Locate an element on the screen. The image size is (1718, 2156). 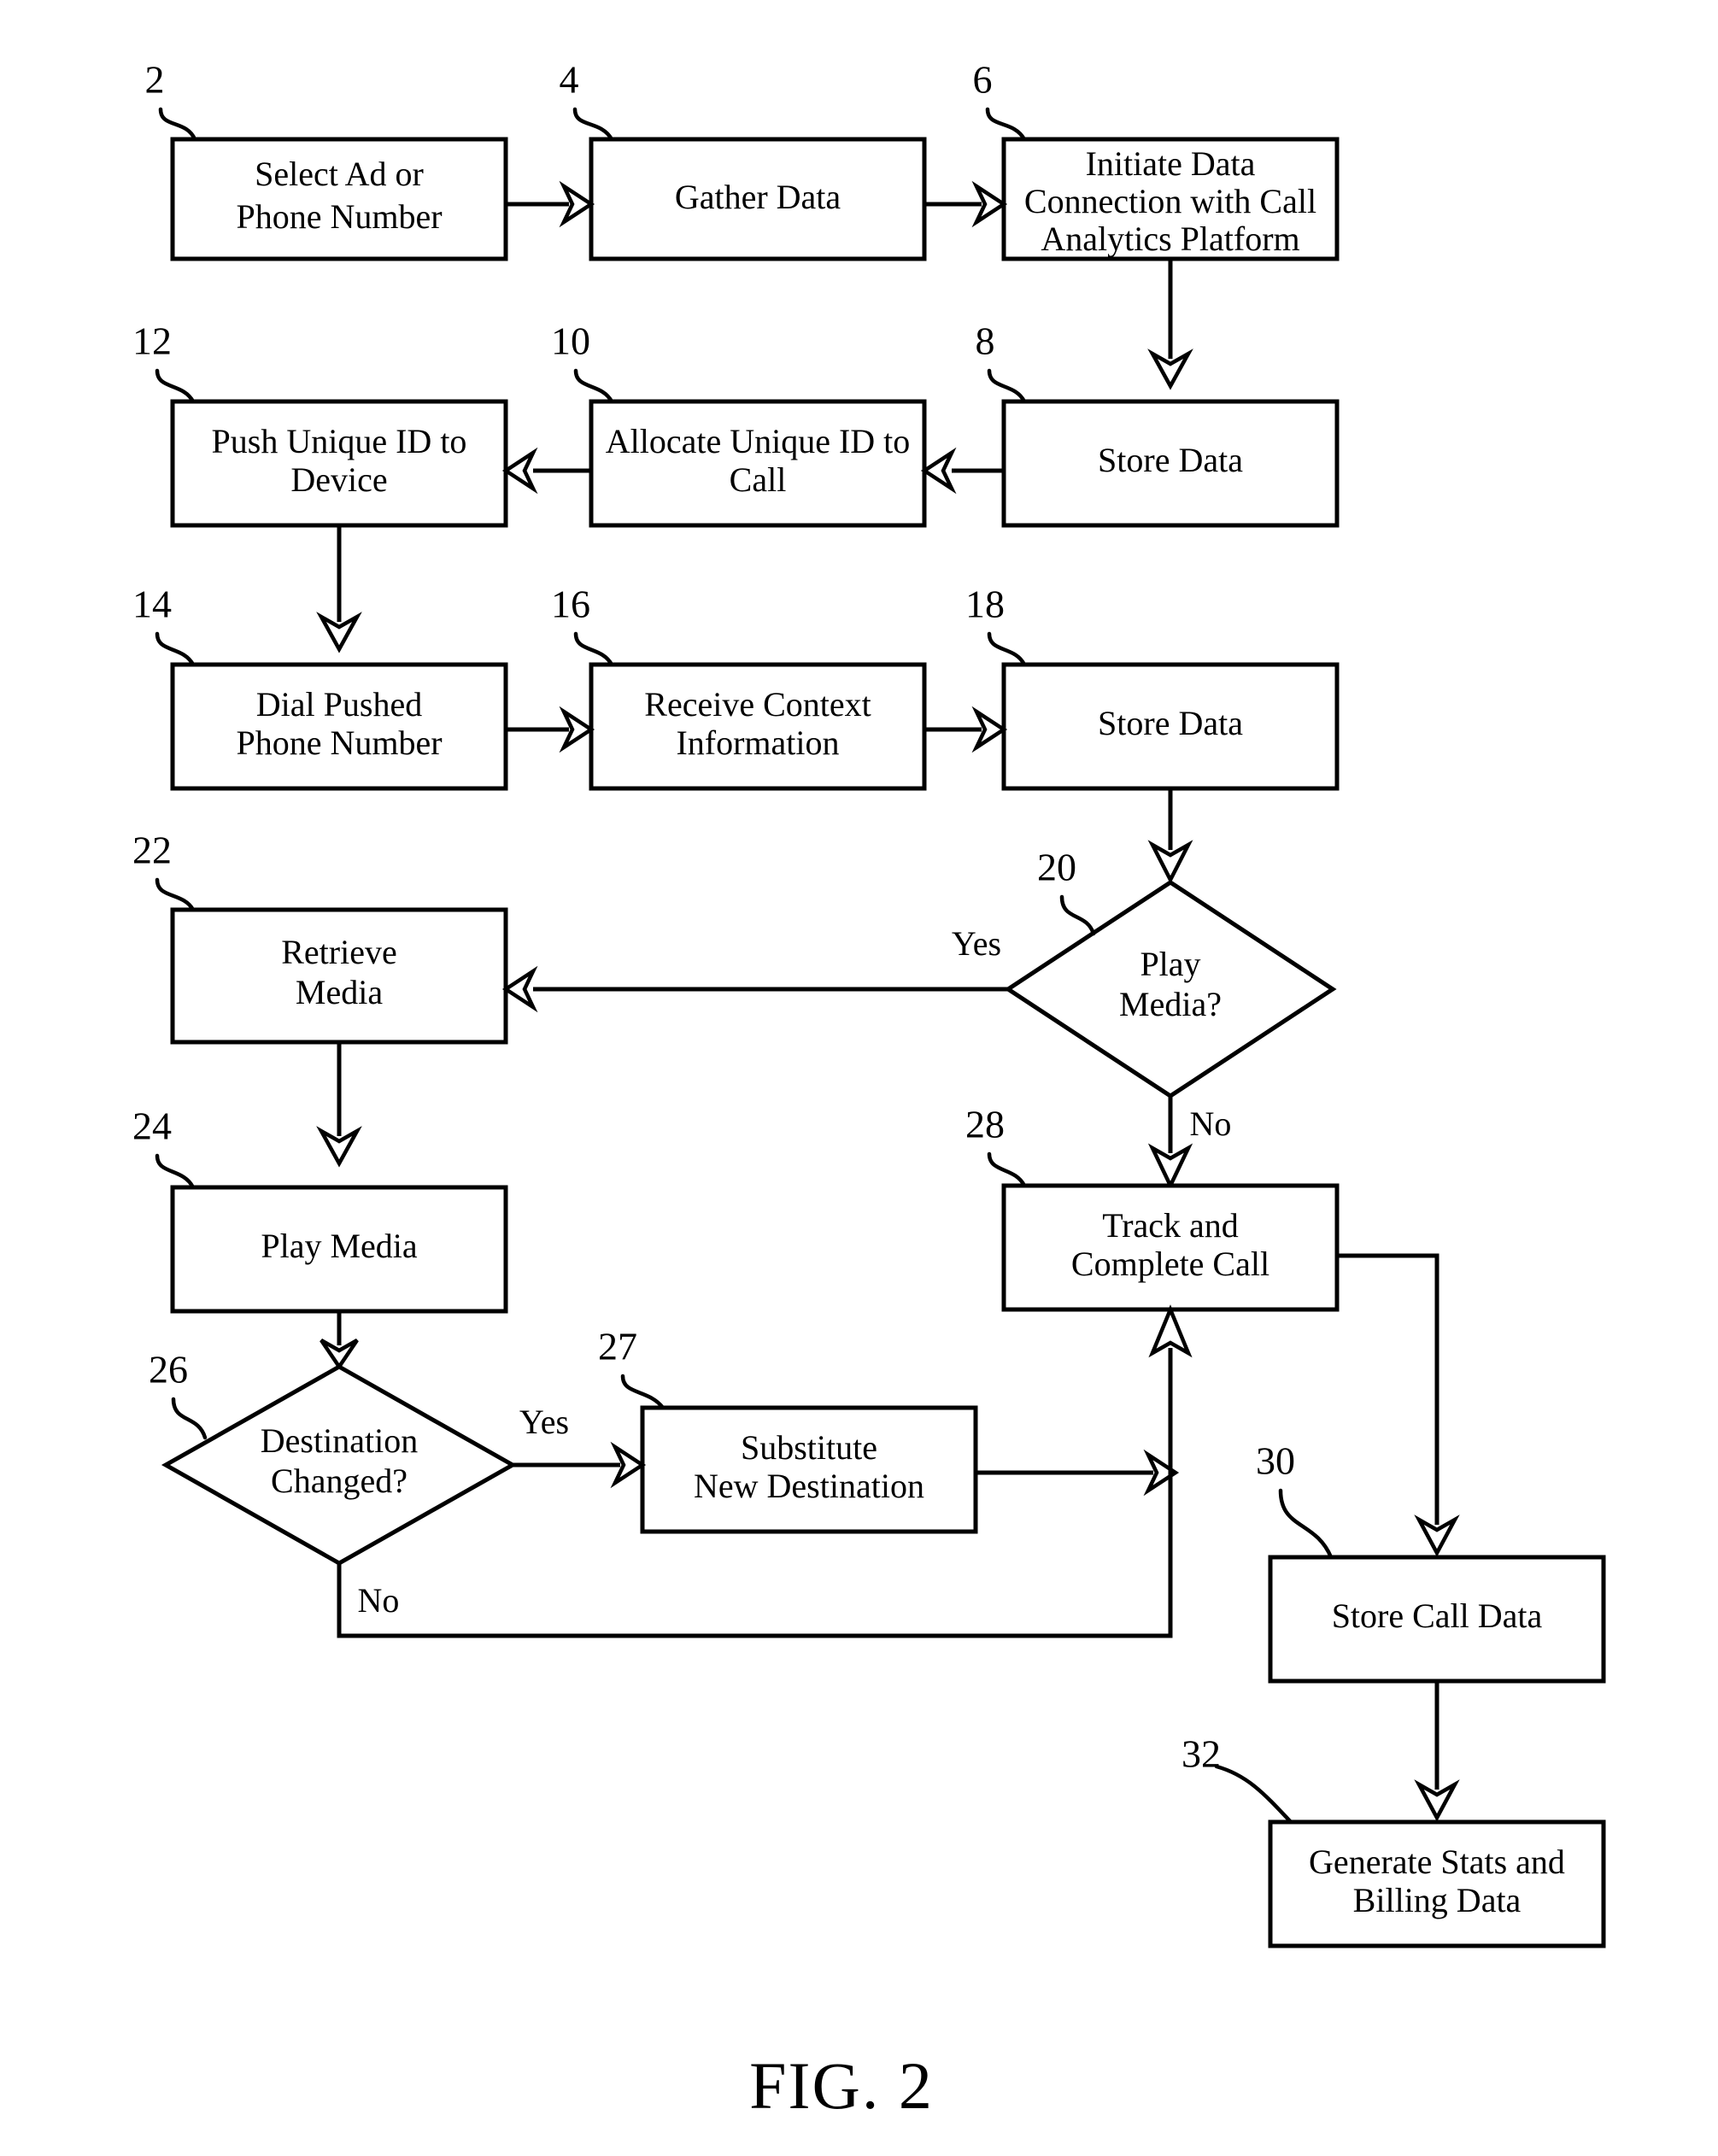
node-play-media: Play Media is located at coordinates (339, 1250).